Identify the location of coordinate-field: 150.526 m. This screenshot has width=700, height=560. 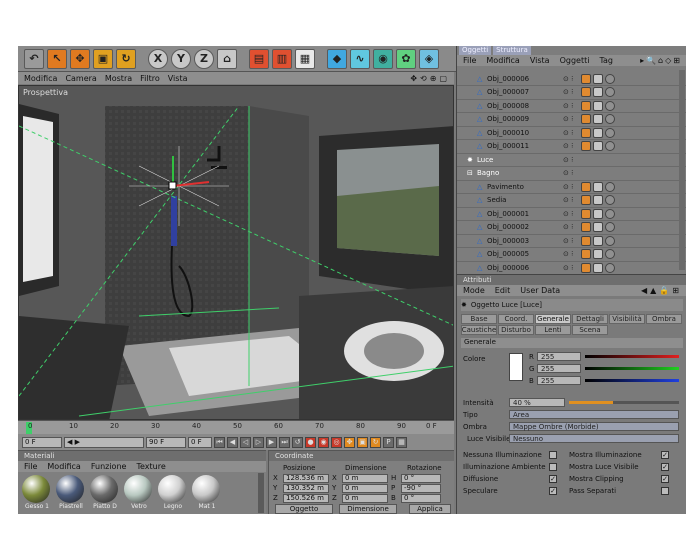
(306, 498).